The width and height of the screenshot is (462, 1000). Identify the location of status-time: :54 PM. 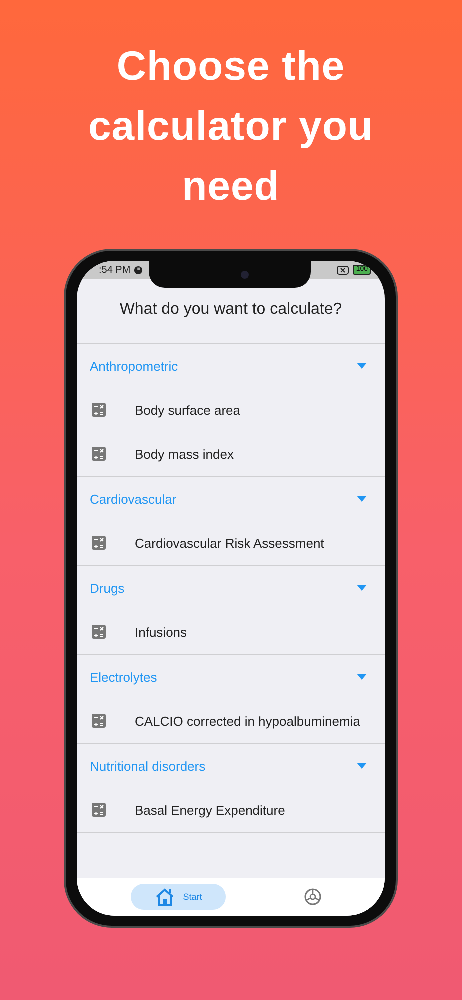
(115, 270).